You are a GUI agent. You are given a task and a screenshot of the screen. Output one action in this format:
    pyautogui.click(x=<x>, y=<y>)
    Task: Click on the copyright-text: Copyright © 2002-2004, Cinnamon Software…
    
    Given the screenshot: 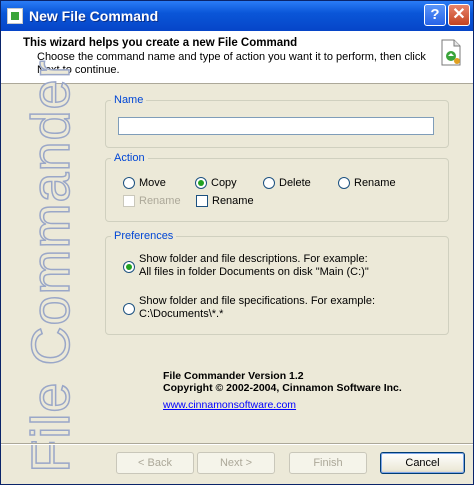 What is the action you would take?
    pyautogui.click(x=282, y=388)
    